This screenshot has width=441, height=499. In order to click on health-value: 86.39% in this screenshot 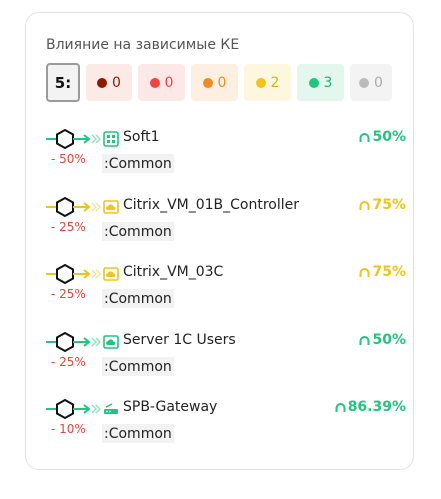, I will do `click(376, 407)`.